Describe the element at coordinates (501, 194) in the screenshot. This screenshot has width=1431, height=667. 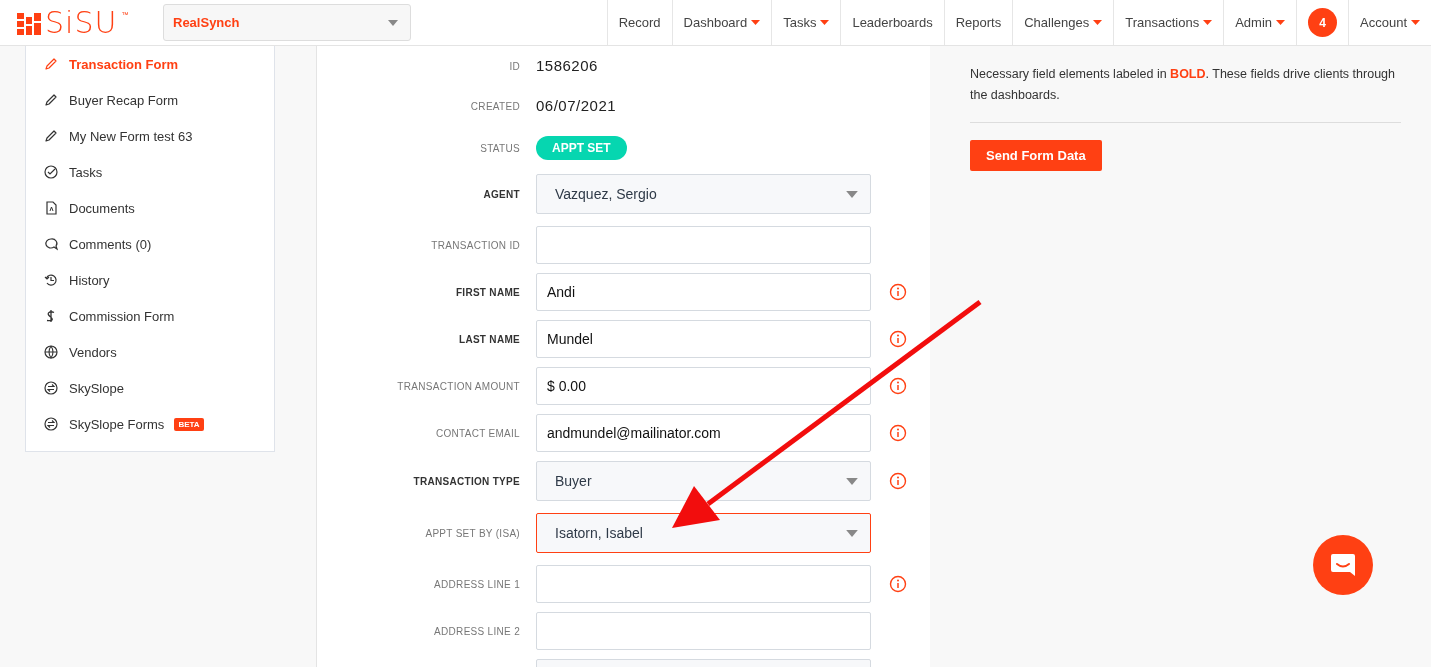
I see `field-label: AGENT` at that location.